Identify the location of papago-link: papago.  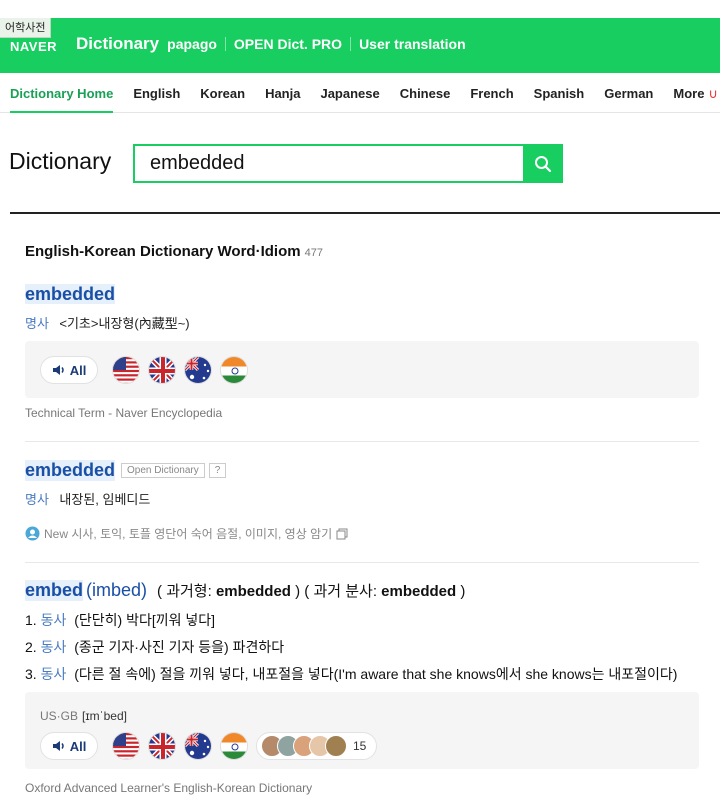
(192, 44).